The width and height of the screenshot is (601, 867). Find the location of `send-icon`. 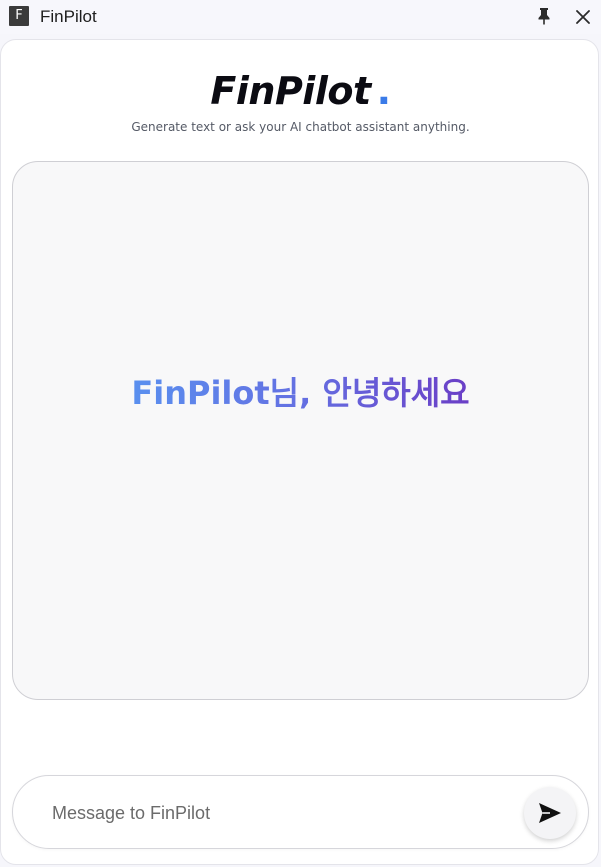

send-icon is located at coordinates (550, 813).